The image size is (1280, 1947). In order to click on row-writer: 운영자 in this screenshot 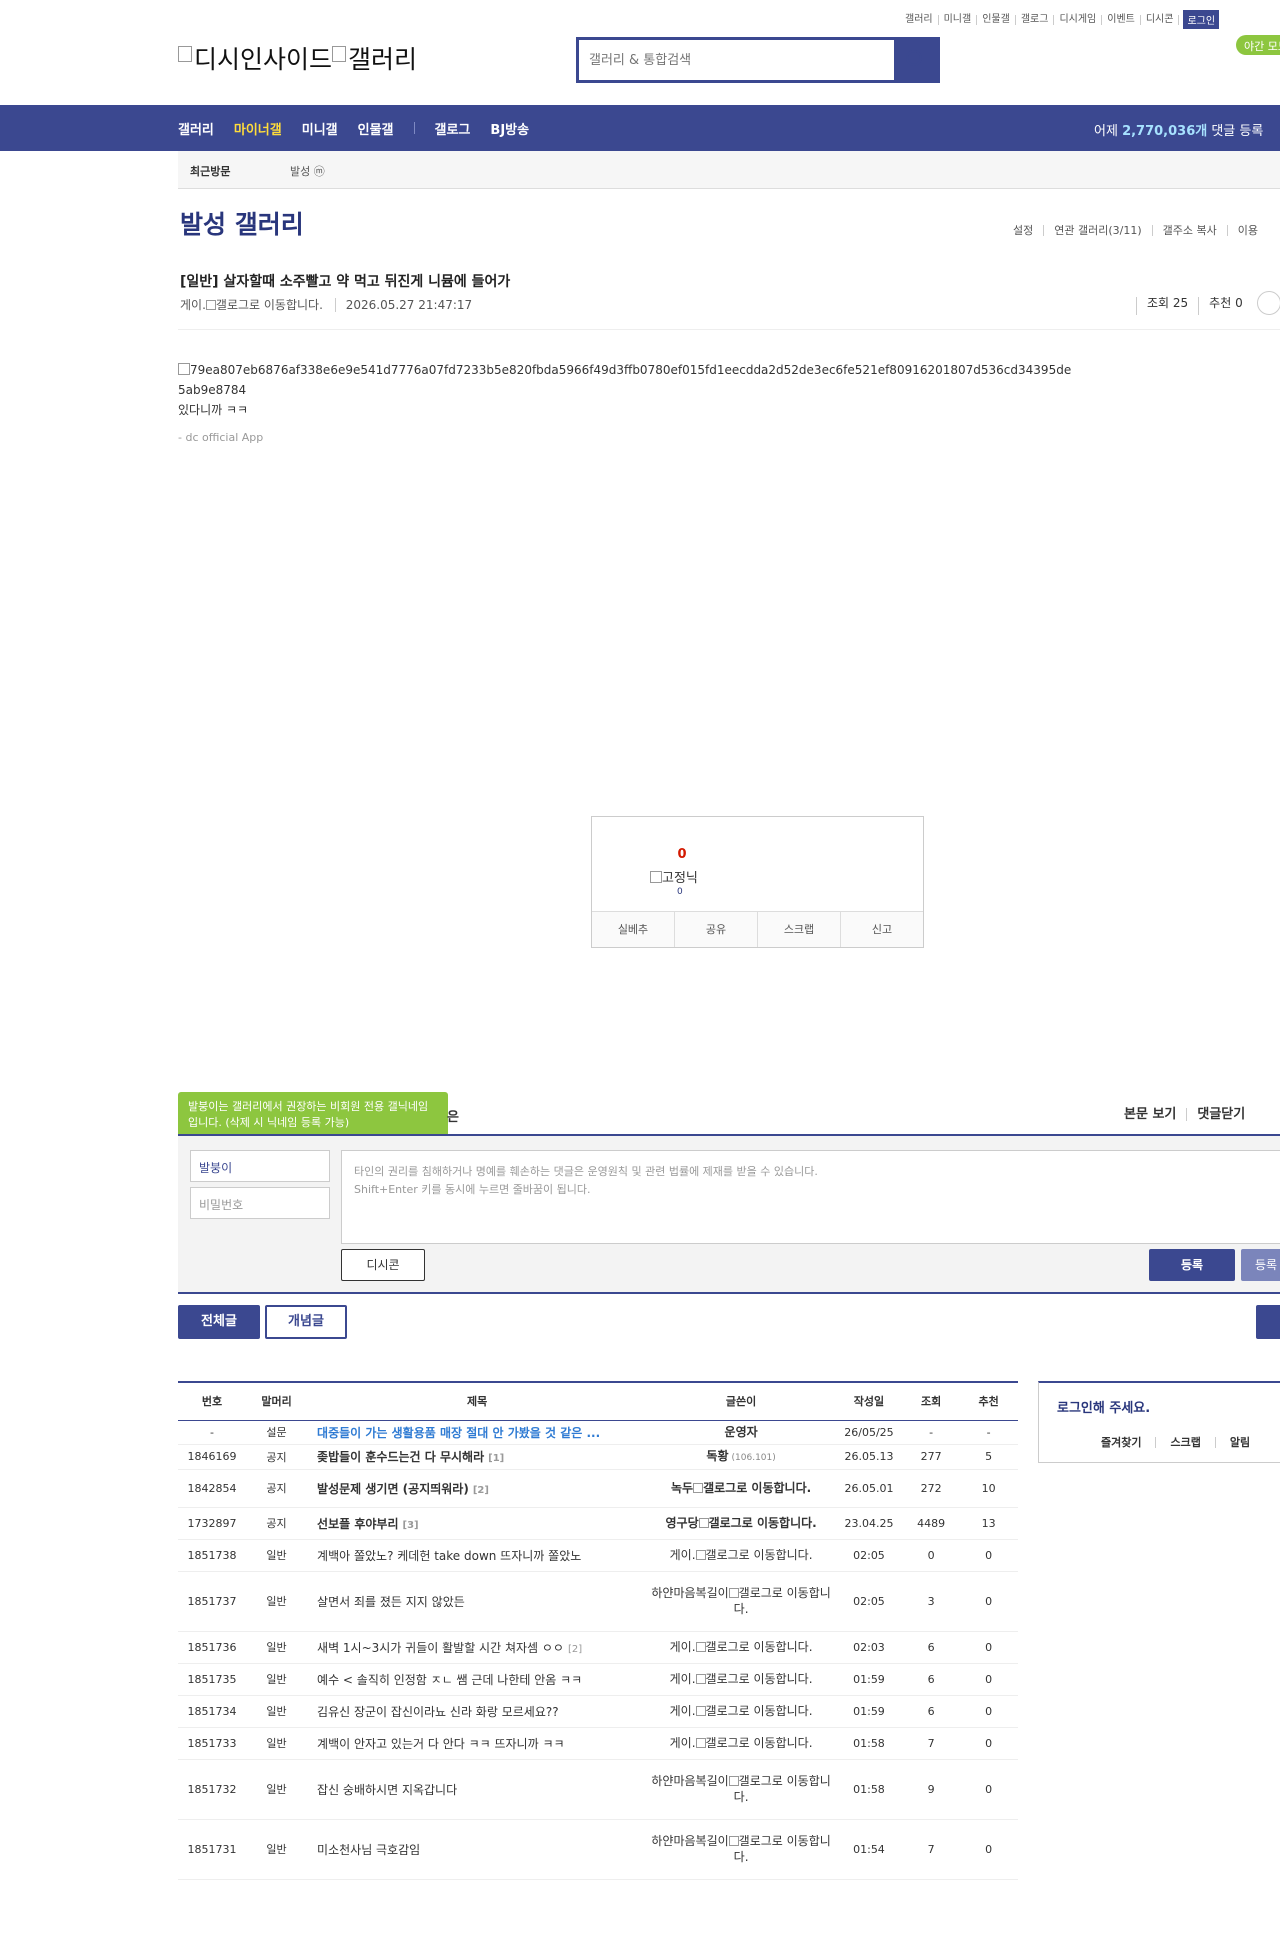, I will do `click(741, 1432)`.